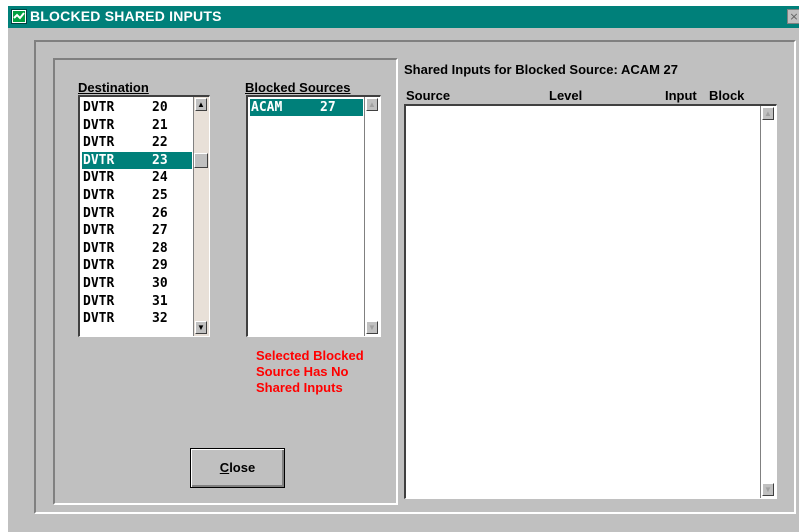 The width and height of the screenshot is (799, 532). I want to click on destination-list-item: DVTR 29, so click(137, 265).